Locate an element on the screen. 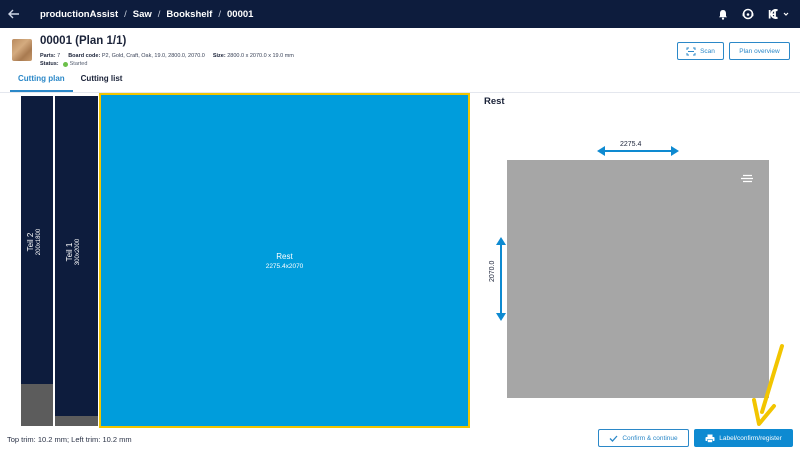 The height and width of the screenshot is (450, 800). arrow-left-icon is located at coordinates (13, 14).